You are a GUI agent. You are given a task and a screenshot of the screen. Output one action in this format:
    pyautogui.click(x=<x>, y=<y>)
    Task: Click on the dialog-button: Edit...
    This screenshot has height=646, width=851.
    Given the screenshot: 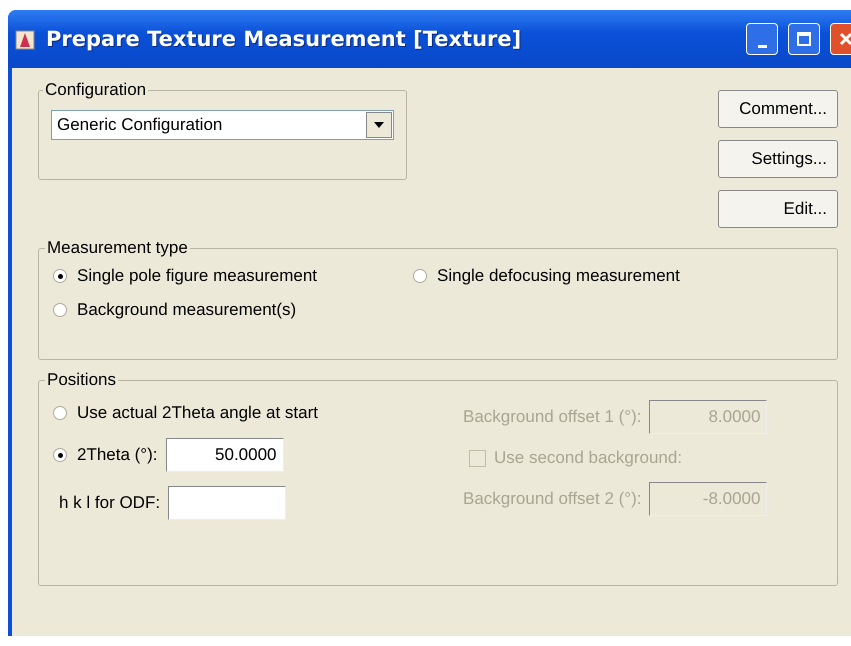 What is the action you would take?
    pyautogui.click(x=778, y=209)
    